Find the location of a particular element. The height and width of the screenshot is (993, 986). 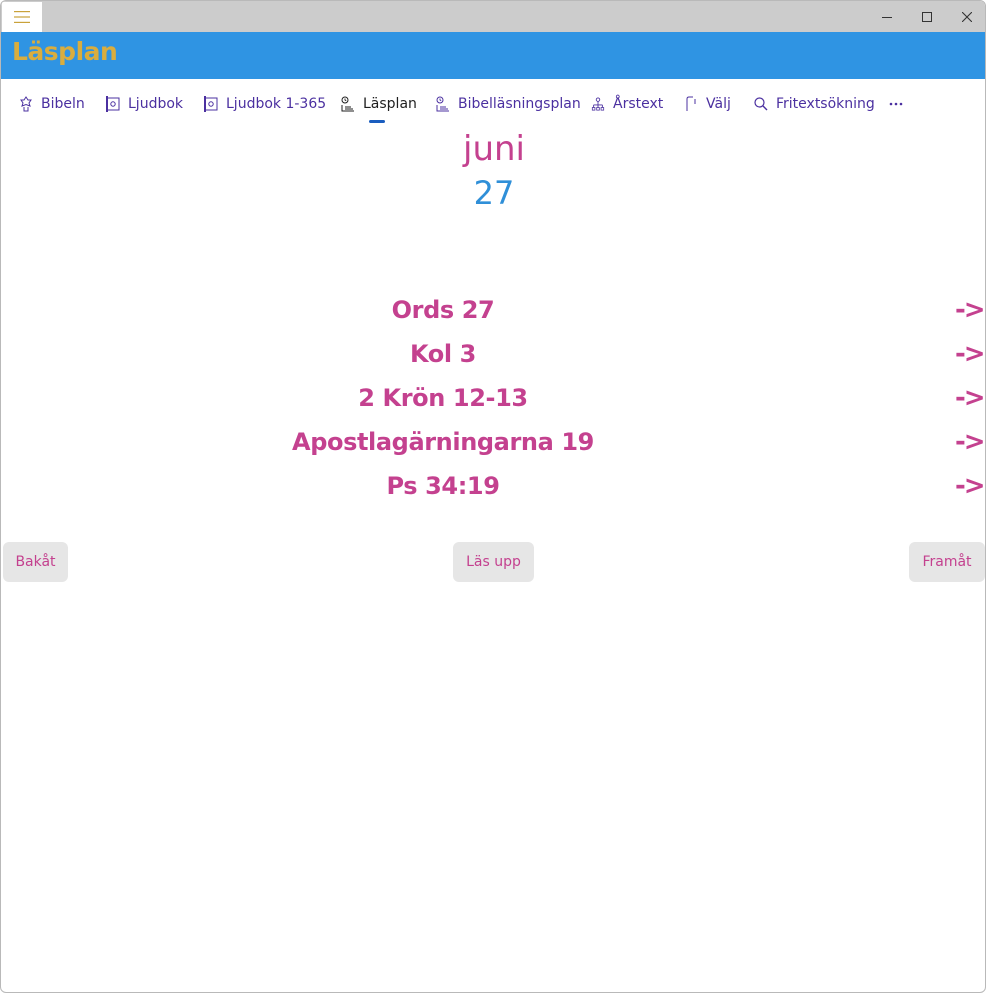

minimize-icon is located at coordinates (887, 16).